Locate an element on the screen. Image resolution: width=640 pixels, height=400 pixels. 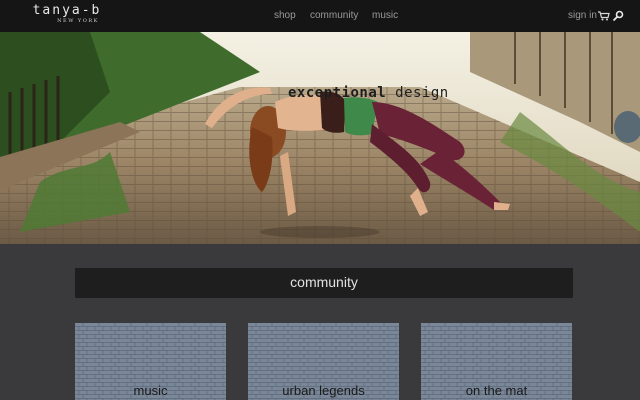
hero-tagline: exceptional design is located at coordinates (368, 93).